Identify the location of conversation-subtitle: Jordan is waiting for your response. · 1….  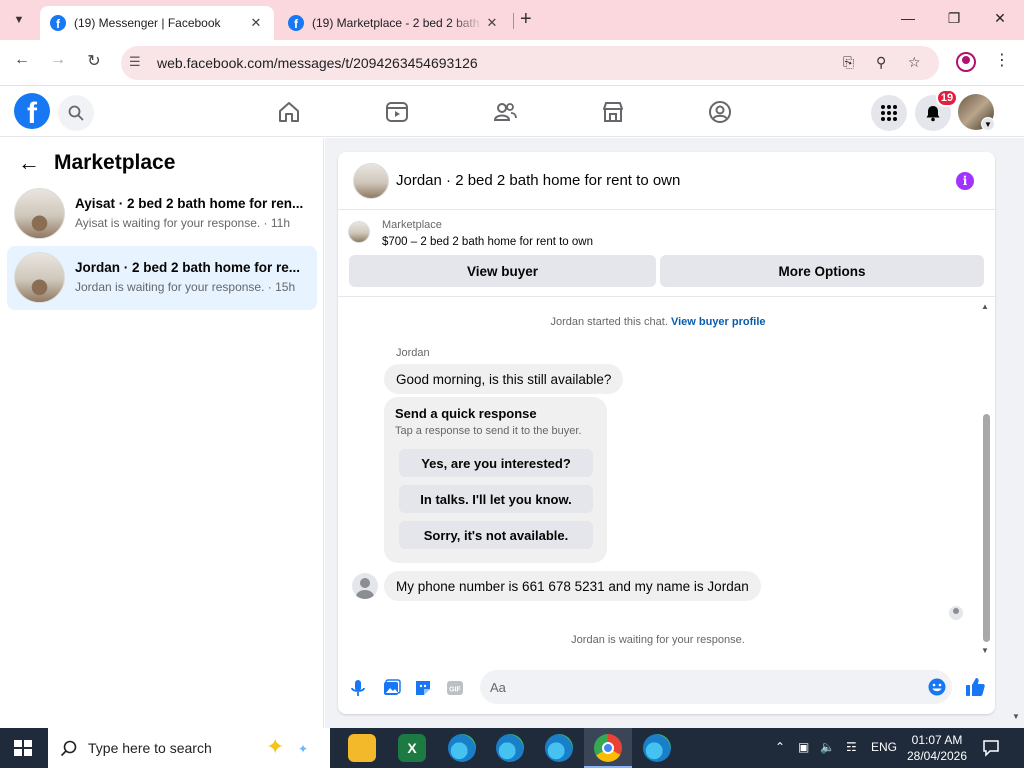
(185, 287).